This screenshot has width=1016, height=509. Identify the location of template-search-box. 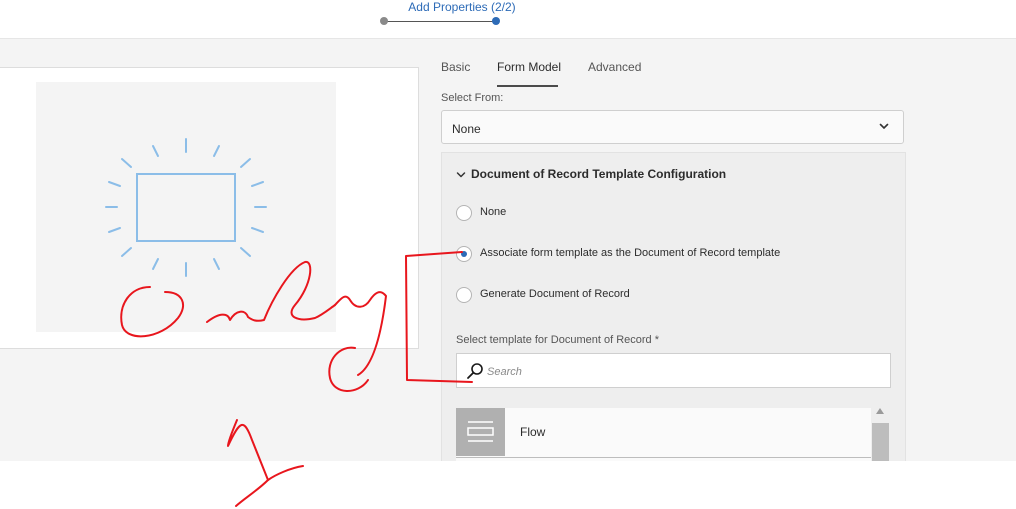
(673, 370).